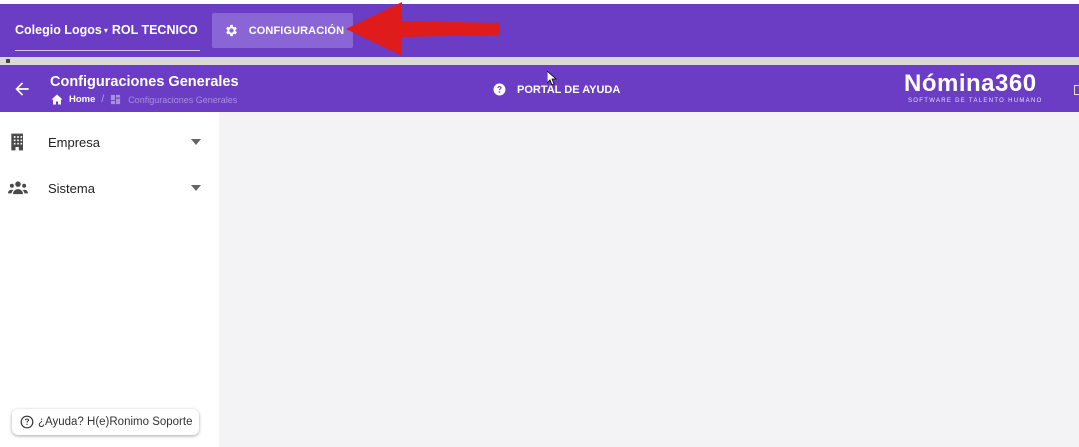  What do you see at coordinates (74, 142) in the screenshot?
I see `sidebar-item-label: Empresa` at bounding box center [74, 142].